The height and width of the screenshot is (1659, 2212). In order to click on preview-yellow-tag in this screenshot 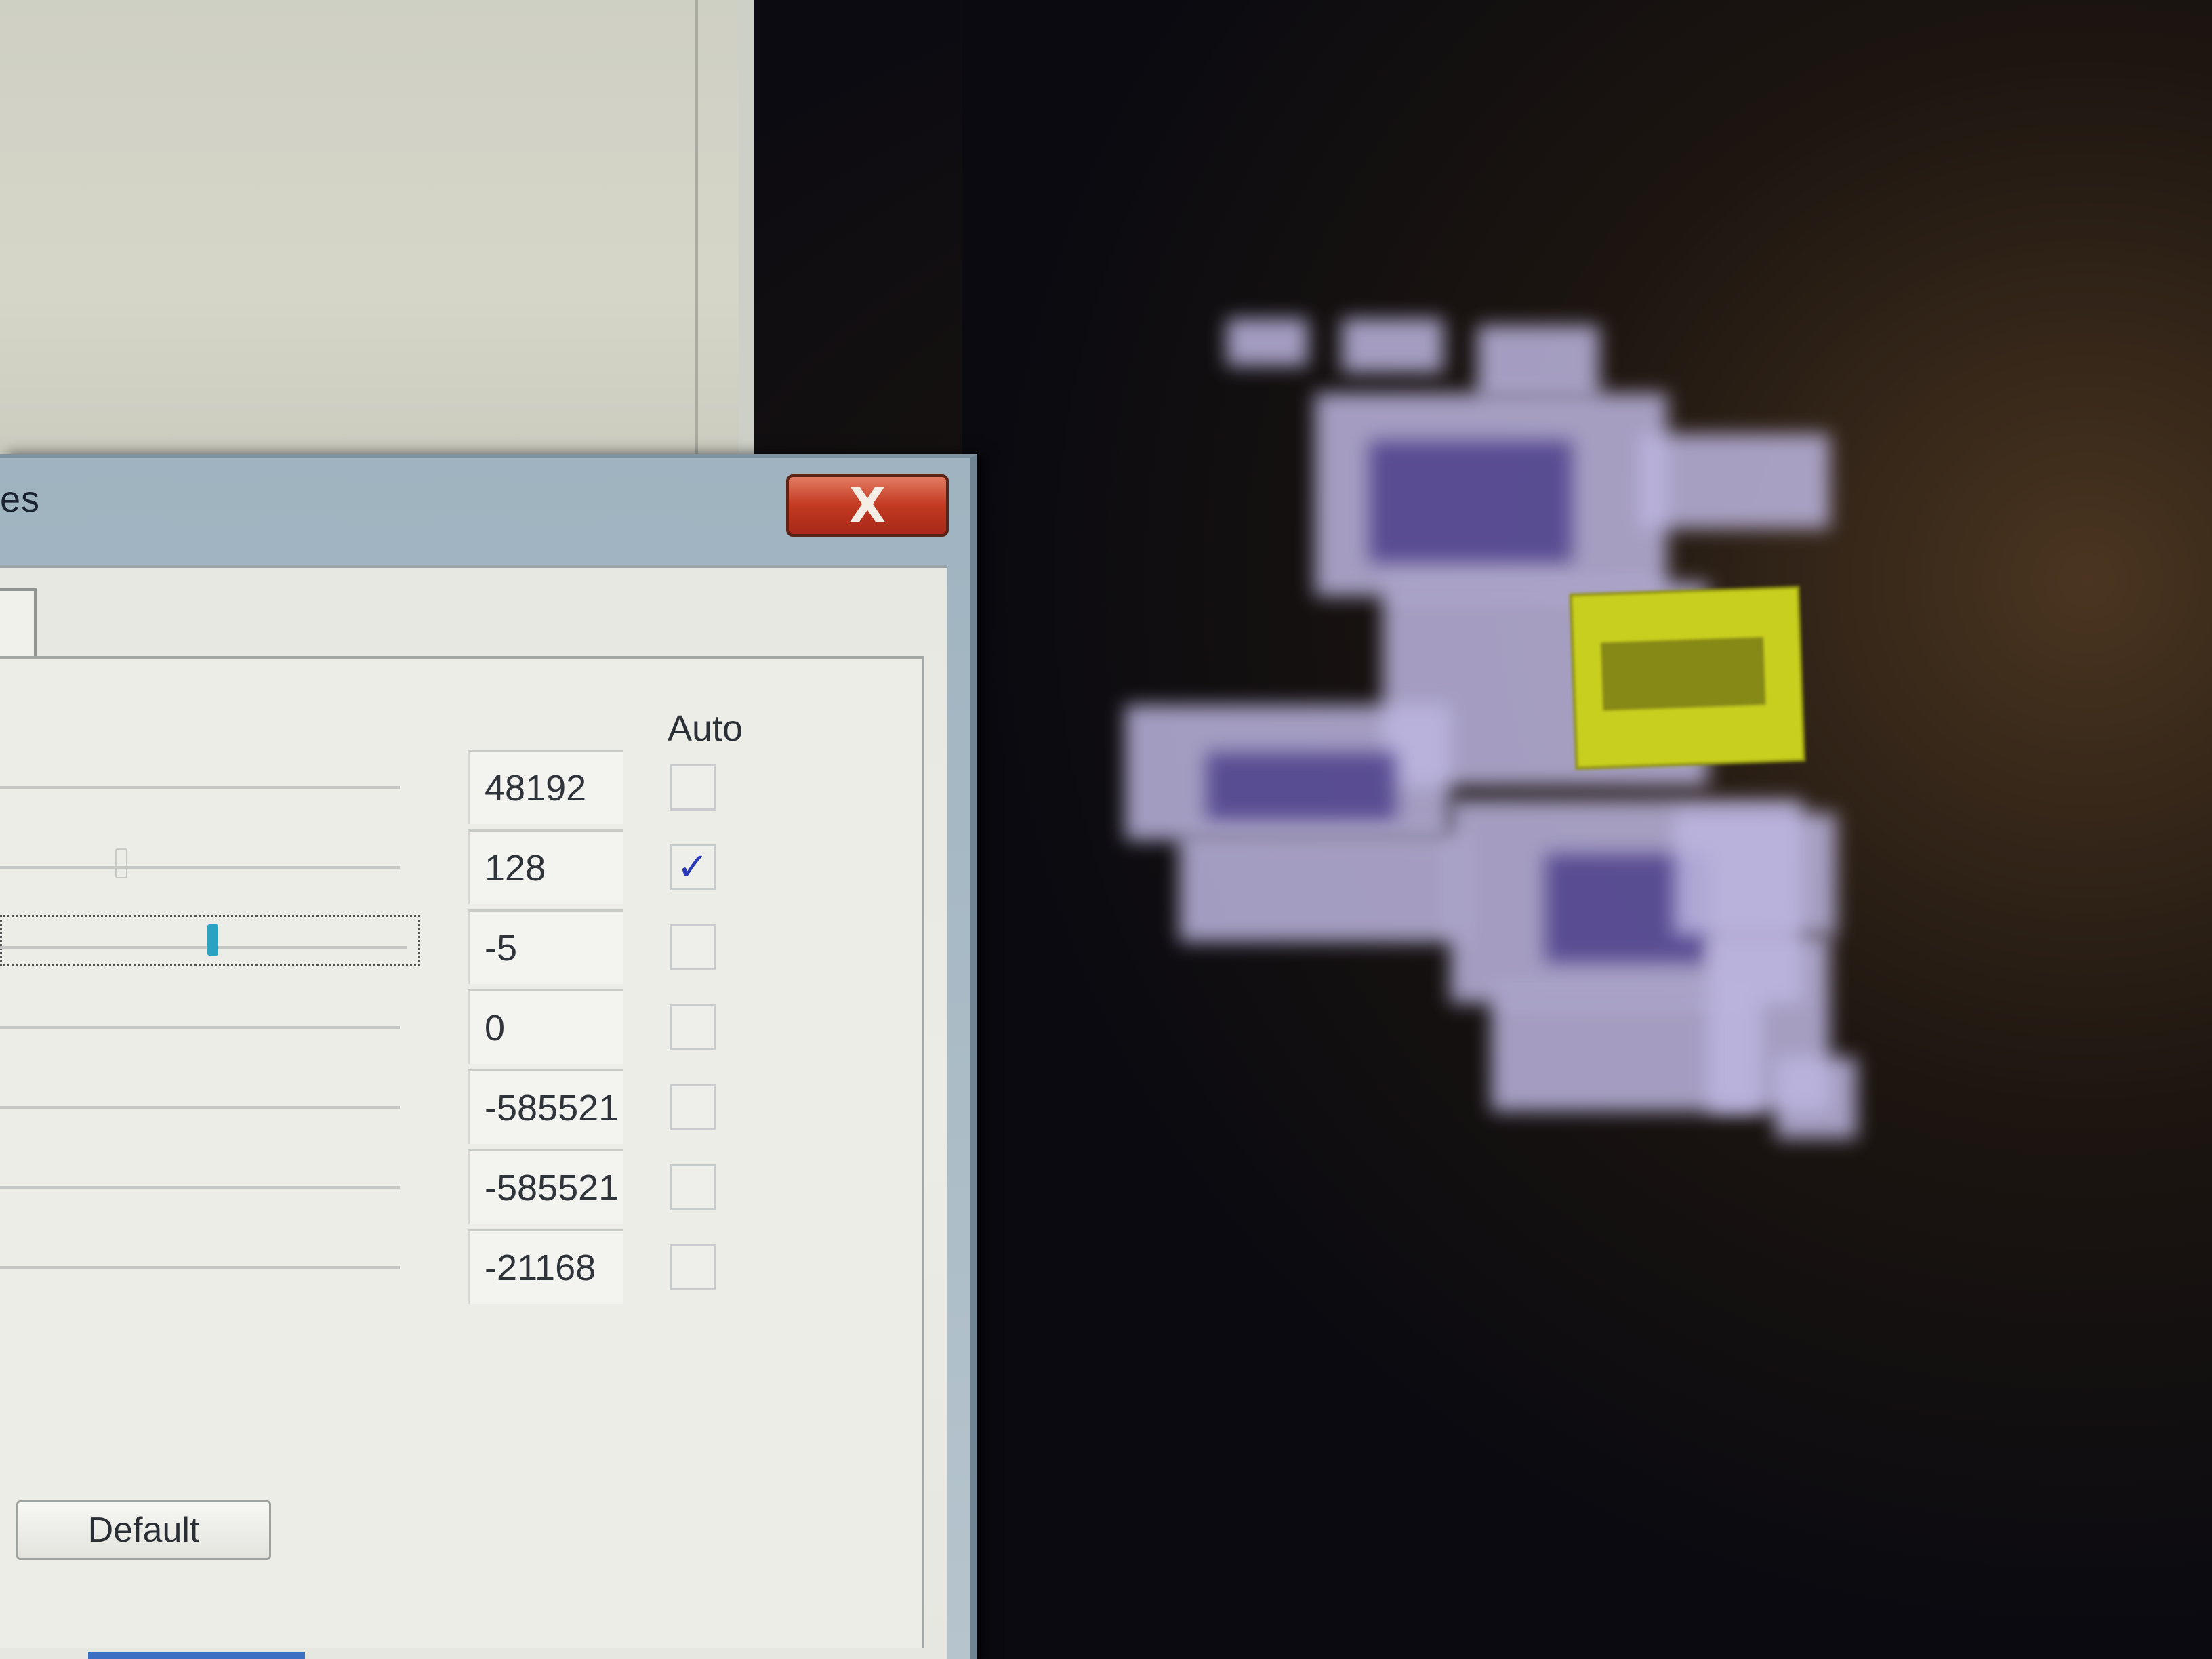, I will do `click(1687, 678)`.